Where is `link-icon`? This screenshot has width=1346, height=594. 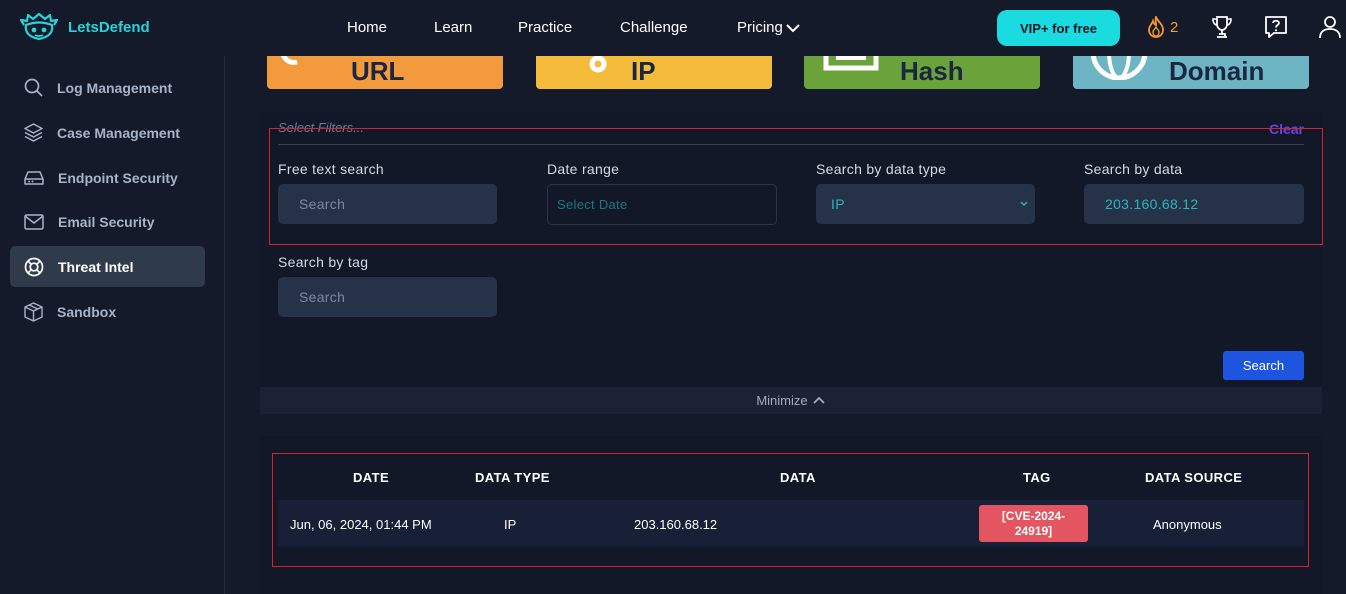 link-icon is located at coordinates (289, 60).